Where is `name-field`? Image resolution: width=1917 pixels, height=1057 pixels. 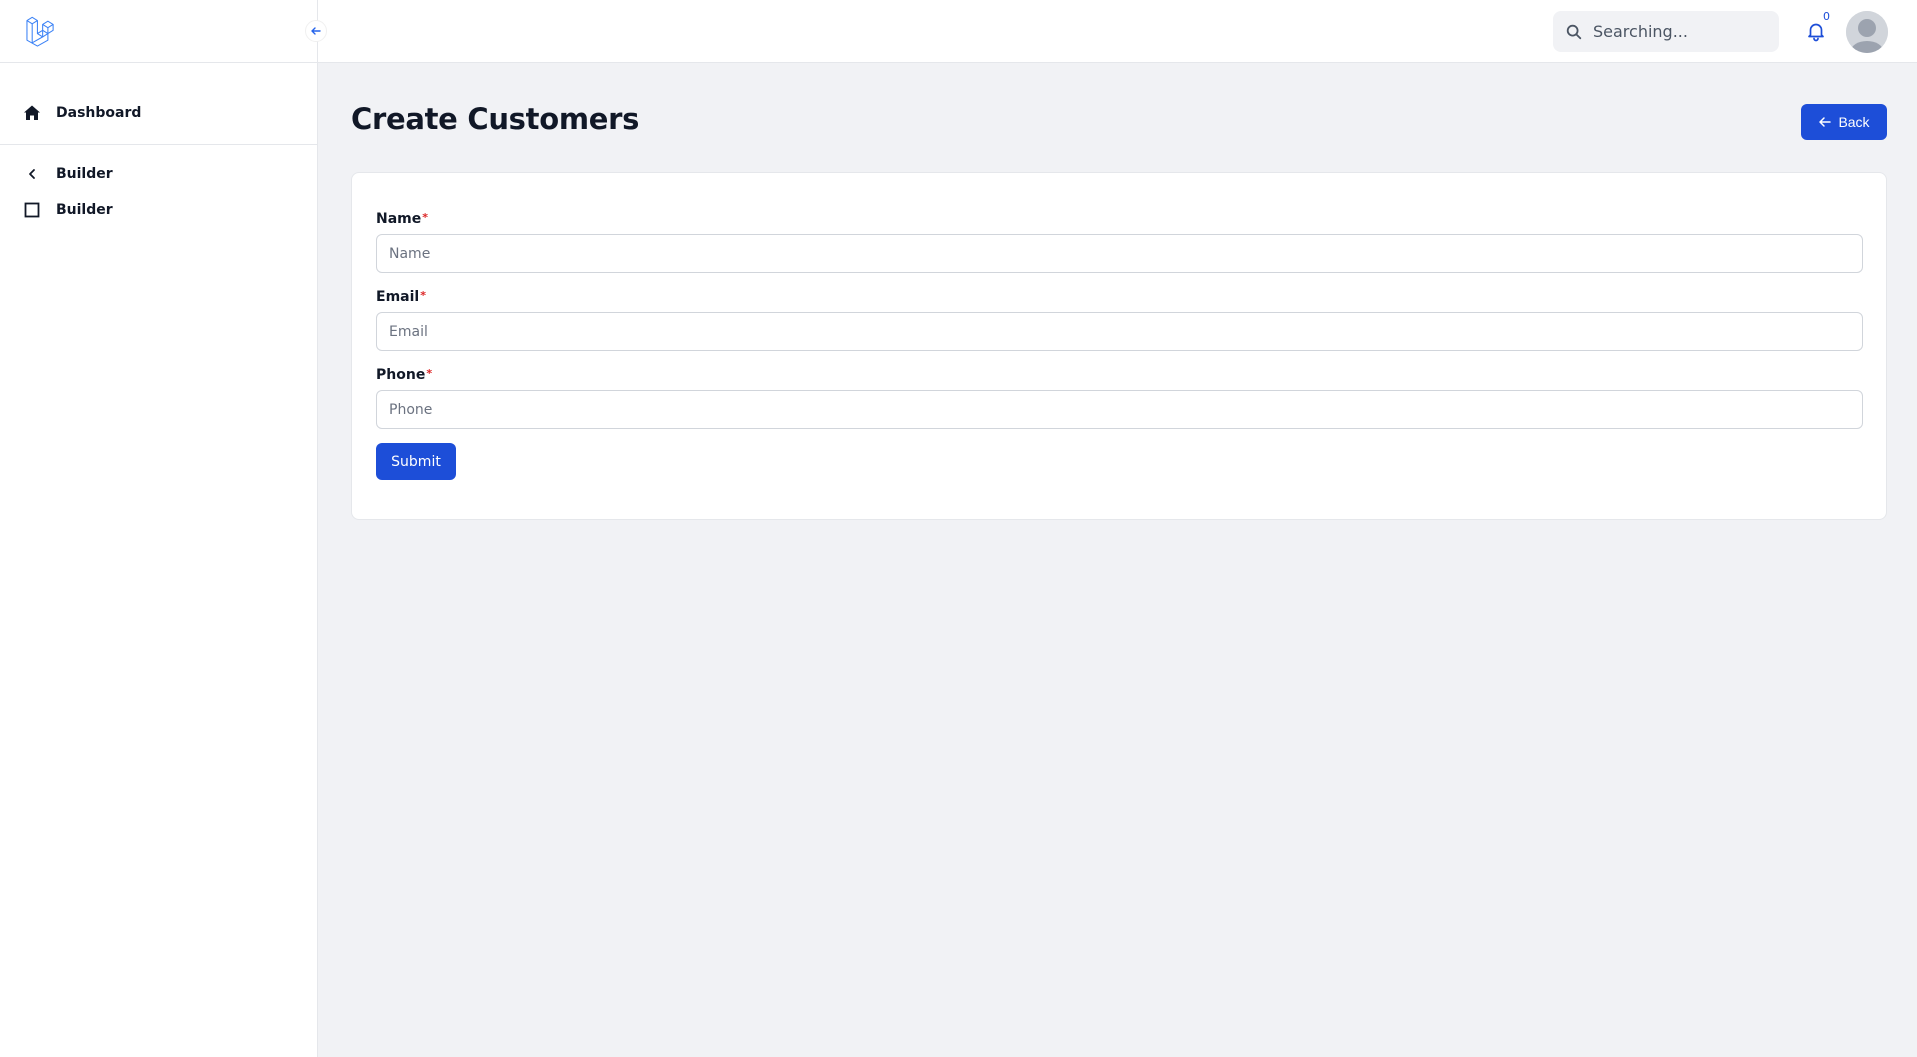 name-field is located at coordinates (1119, 253).